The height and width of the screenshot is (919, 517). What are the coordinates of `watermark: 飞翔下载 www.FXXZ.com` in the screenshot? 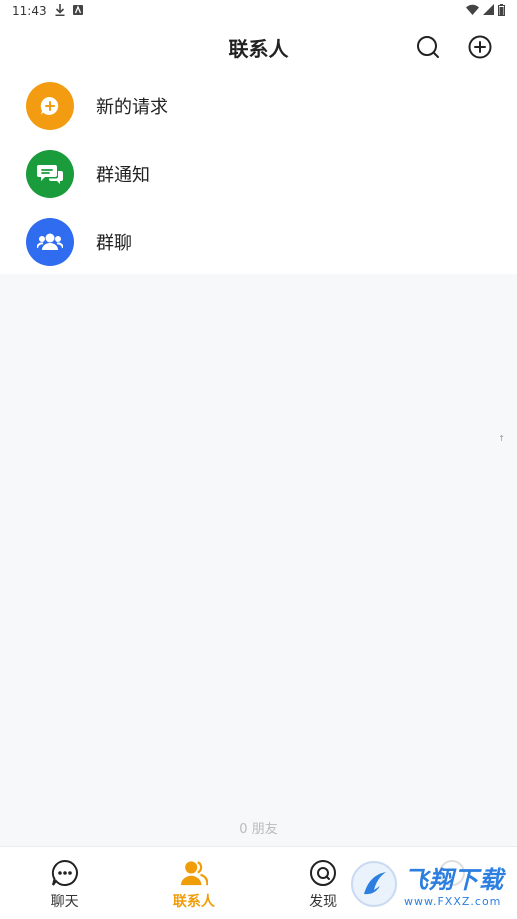 It's located at (428, 884).